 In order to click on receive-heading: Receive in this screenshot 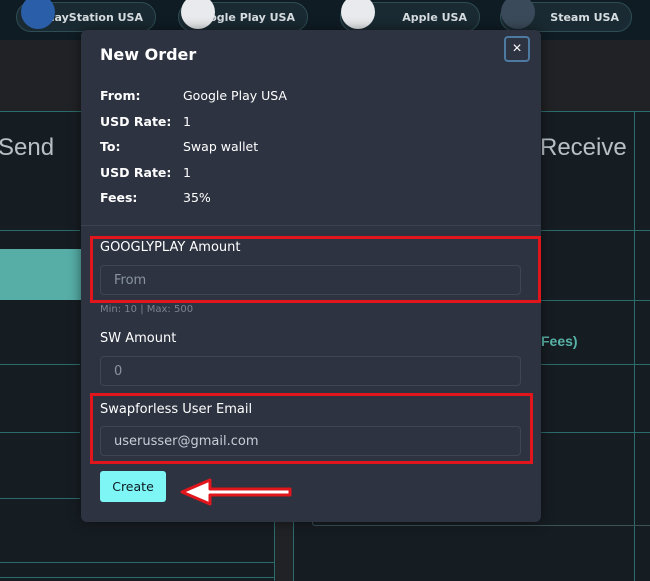, I will do `click(583, 147)`.